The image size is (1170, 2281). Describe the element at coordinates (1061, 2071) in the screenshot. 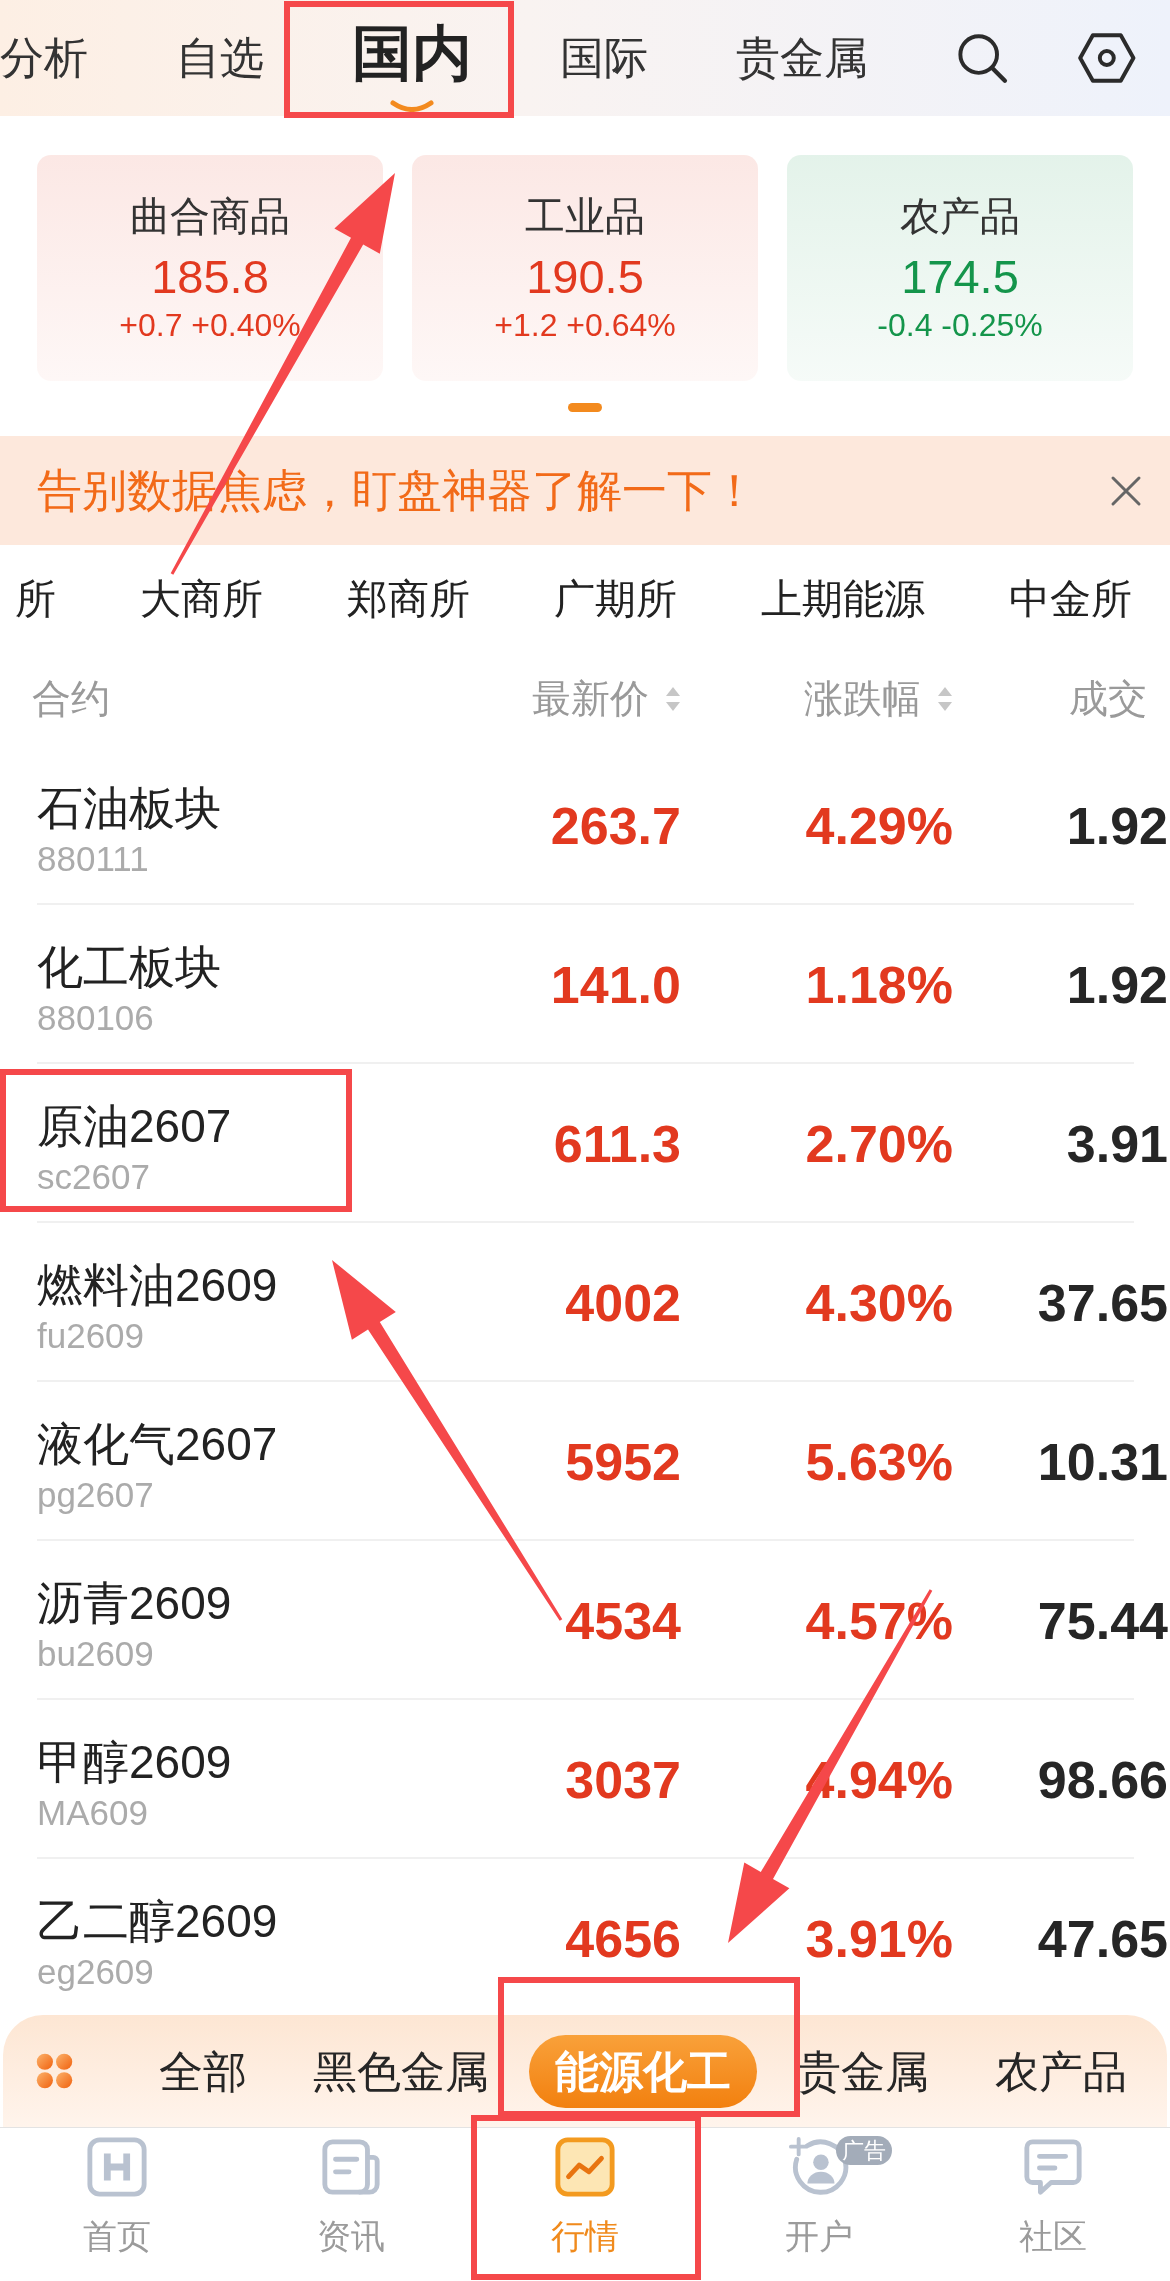

I see `category-tab: 农产品` at that location.